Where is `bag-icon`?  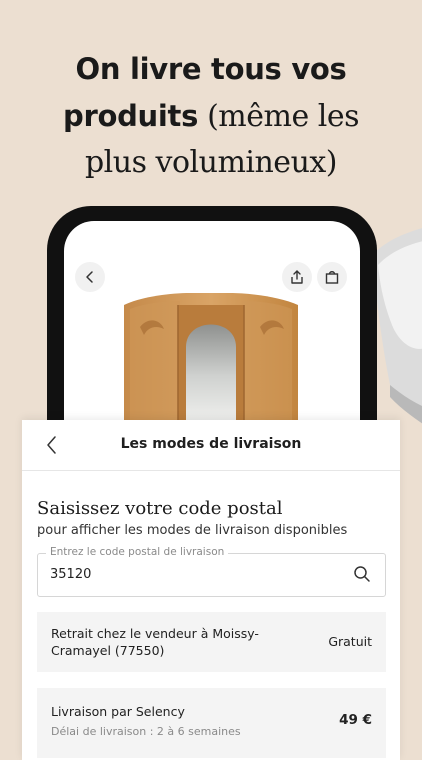 bag-icon is located at coordinates (332, 277).